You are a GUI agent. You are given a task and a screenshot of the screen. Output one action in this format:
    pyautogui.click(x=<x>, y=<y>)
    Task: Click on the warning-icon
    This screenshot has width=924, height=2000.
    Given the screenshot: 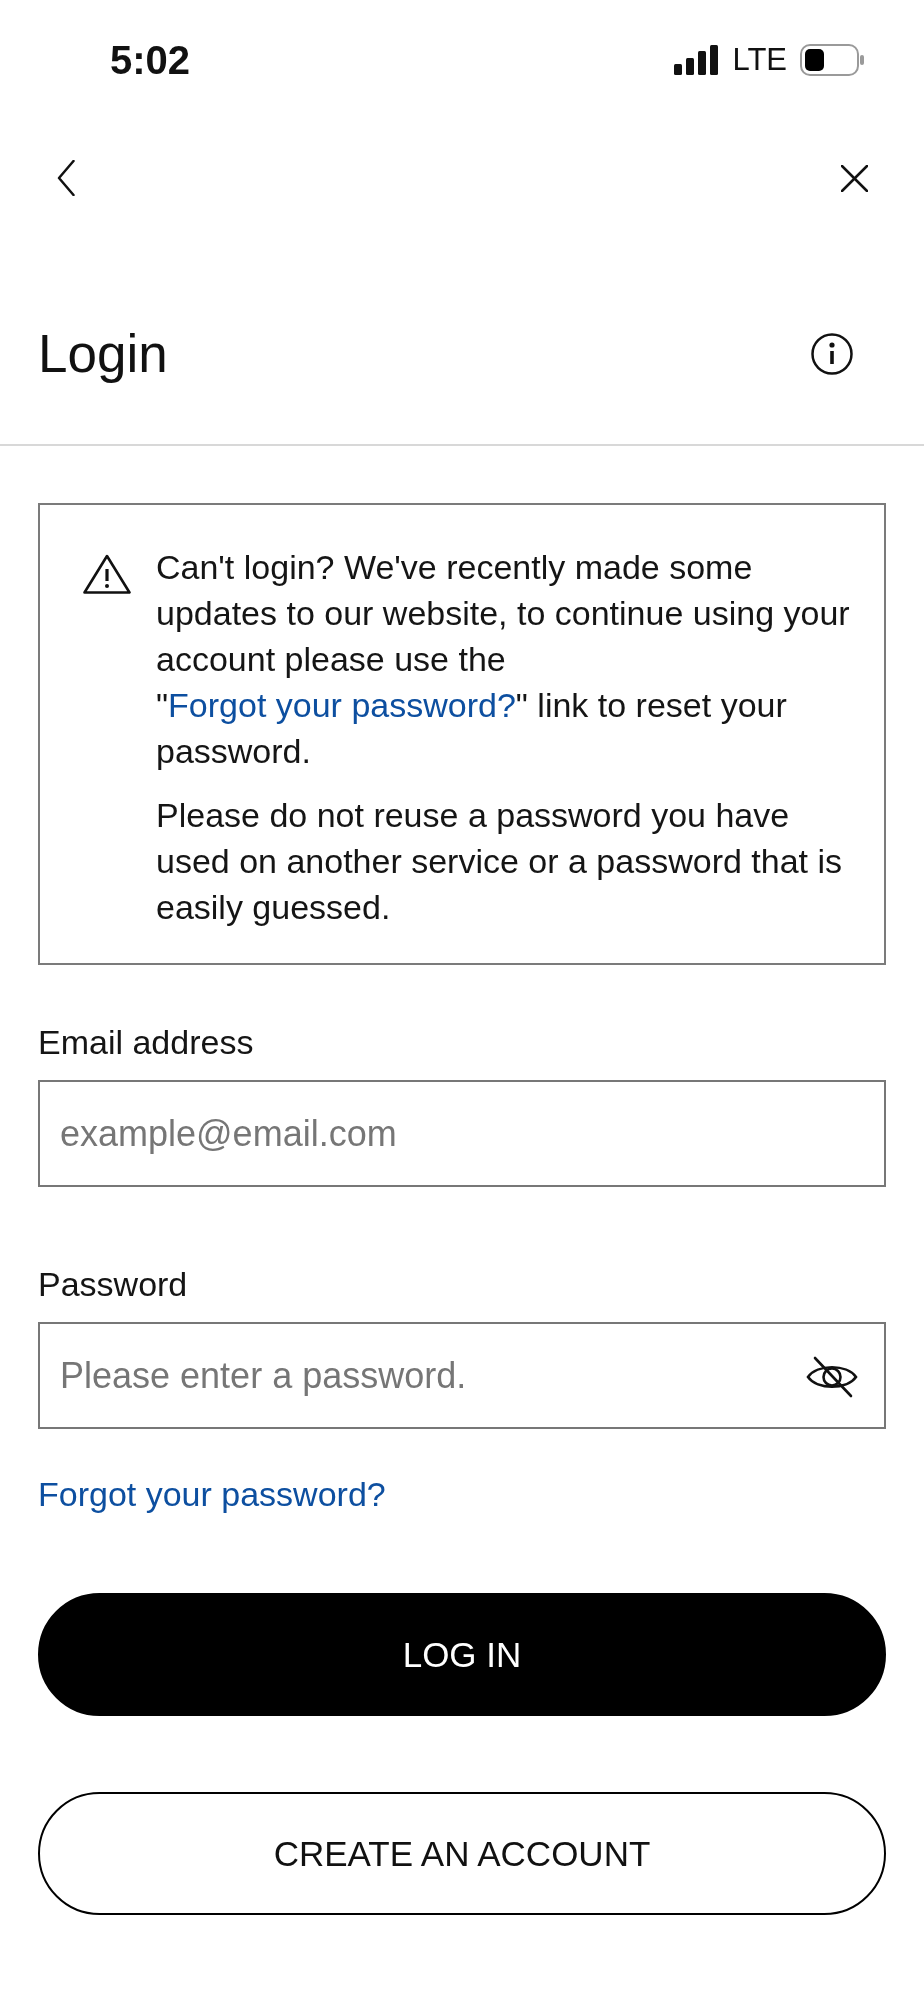 What is the action you would take?
    pyautogui.click(x=107, y=574)
    